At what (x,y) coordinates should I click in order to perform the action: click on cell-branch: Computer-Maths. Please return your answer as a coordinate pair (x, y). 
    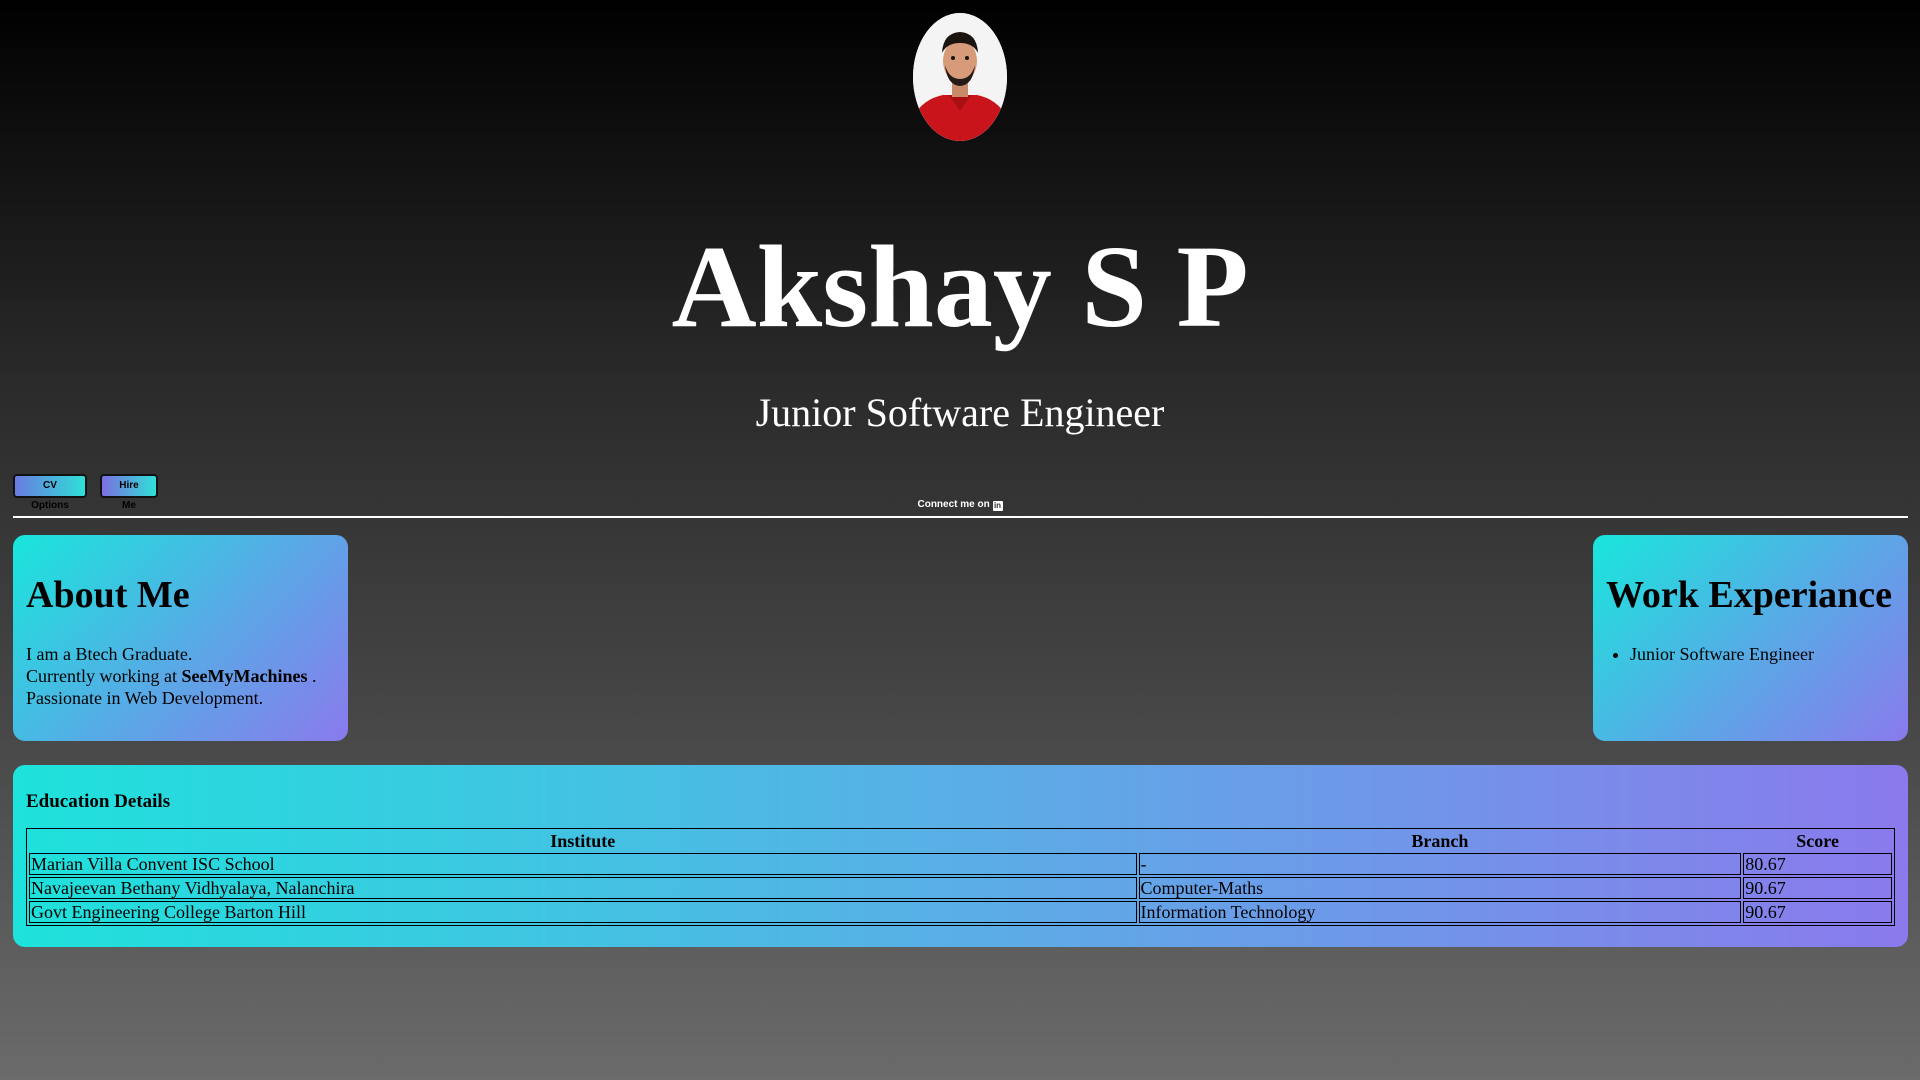
    Looking at the image, I should click on (1440, 888).